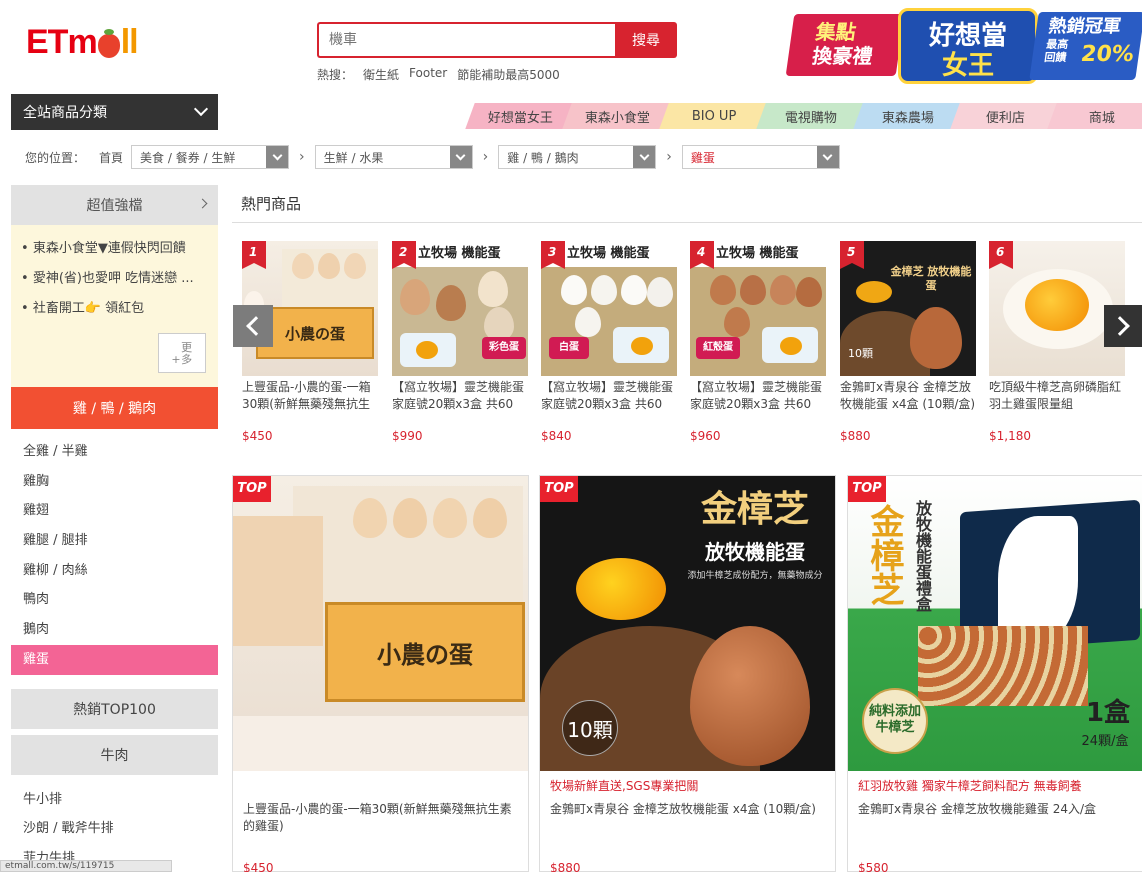 The height and width of the screenshot is (872, 1142). I want to click on product-title: 上豐蛋品-小農的蛋-一箱30顆(新鮮無藥殘無抗生素的雞蛋), so click(380, 821).